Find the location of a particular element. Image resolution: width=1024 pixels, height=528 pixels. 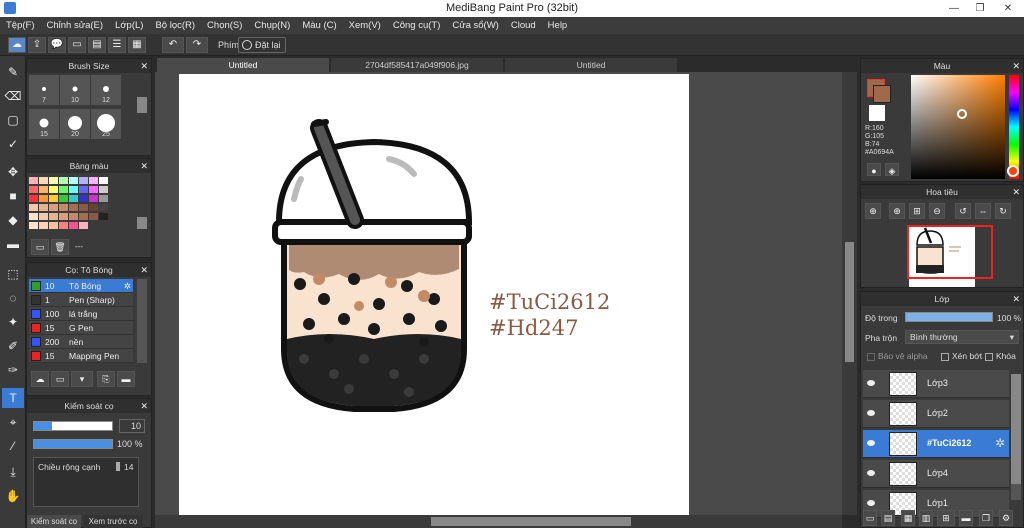

add-brush-icon: ▾ is located at coordinates (82, 379).